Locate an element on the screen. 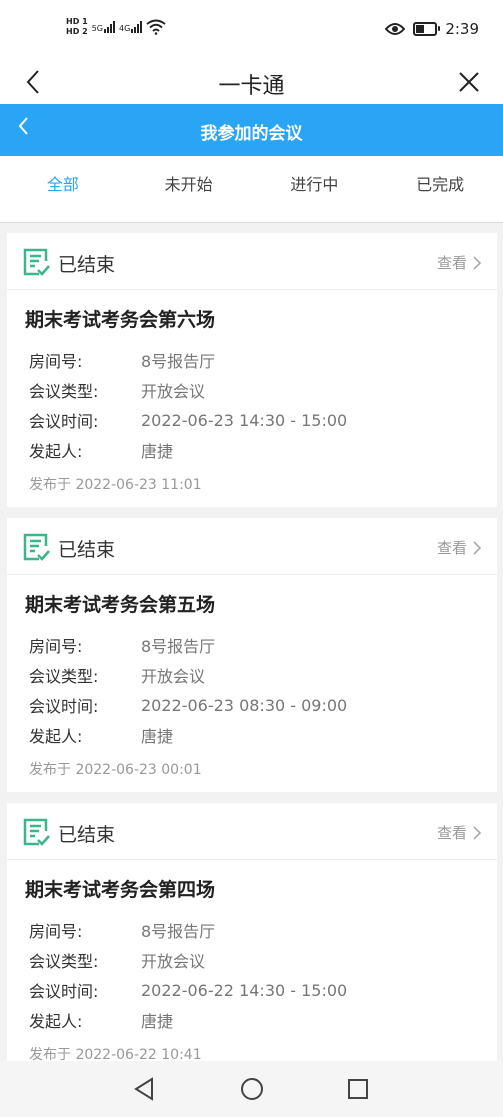 The width and height of the screenshot is (503, 1117). filter-tabs: 全部 未开始 进行中 已完成 is located at coordinates (251, 189).